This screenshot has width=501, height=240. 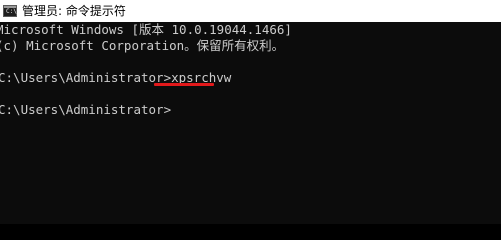 I want to click on command-highlight-underline, so click(x=184, y=84).